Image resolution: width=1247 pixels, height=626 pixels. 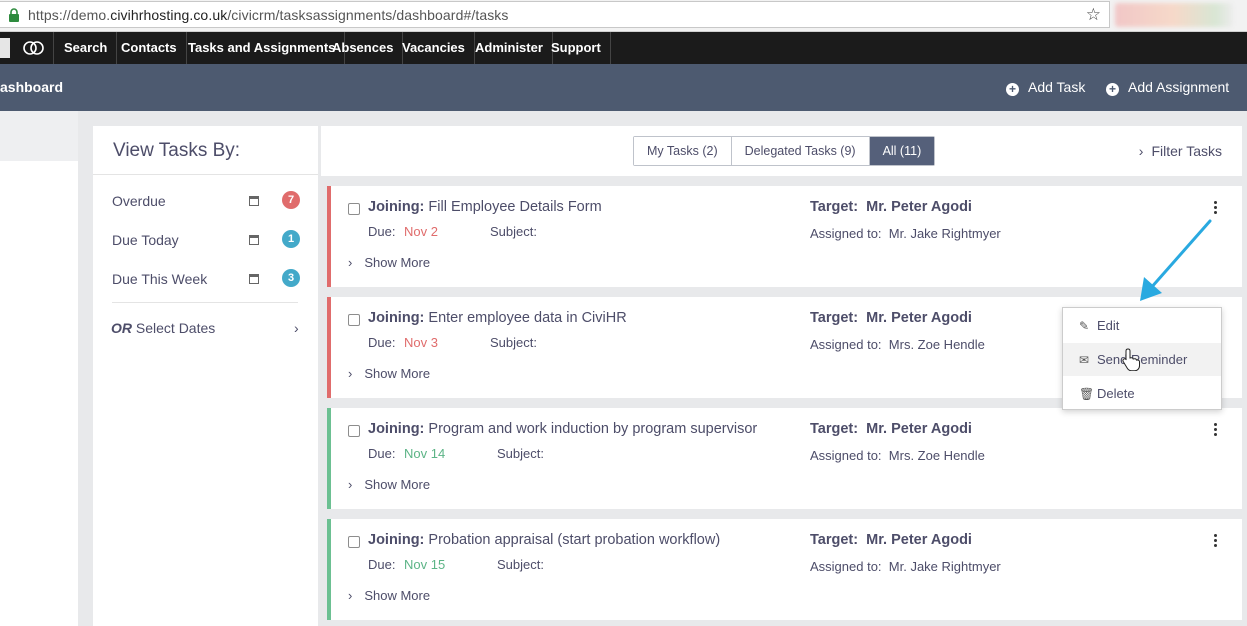 I want to click on menu-tasks-and-assignments: Tasks and Assignments, so click(x=262, y=48).